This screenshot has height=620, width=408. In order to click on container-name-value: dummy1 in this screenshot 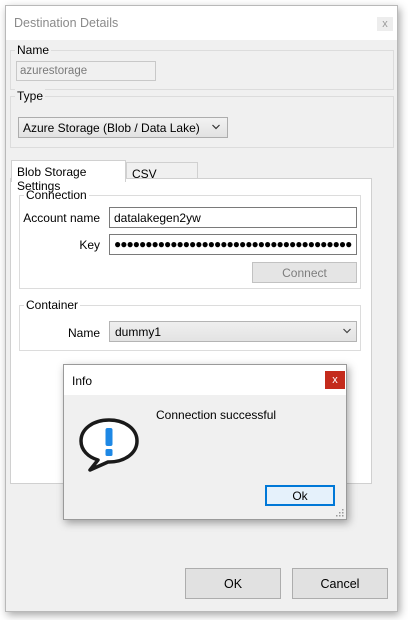, I will do `click(138, 332)`.